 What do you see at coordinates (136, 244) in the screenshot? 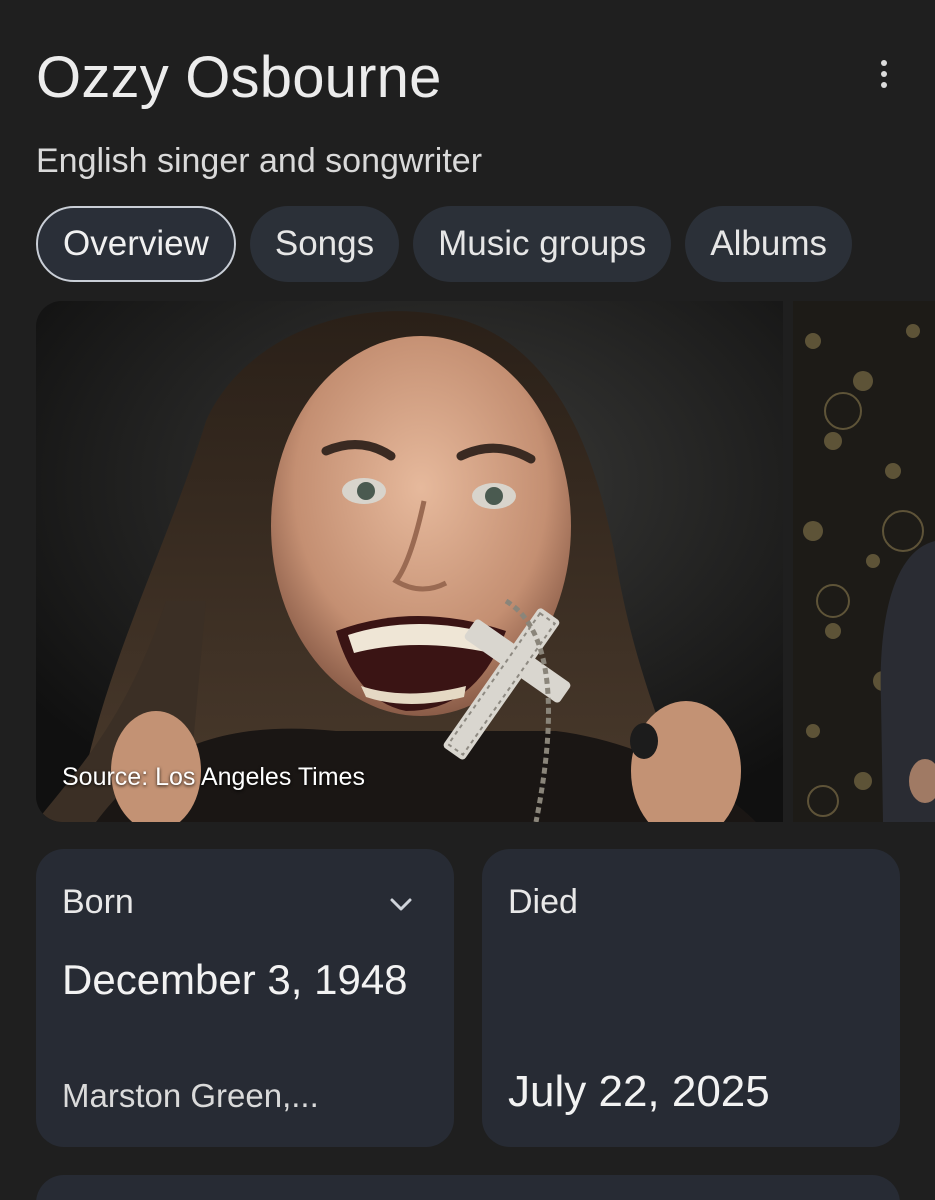
I see `tab-overview: Overview` at bounding box center [136, 244].